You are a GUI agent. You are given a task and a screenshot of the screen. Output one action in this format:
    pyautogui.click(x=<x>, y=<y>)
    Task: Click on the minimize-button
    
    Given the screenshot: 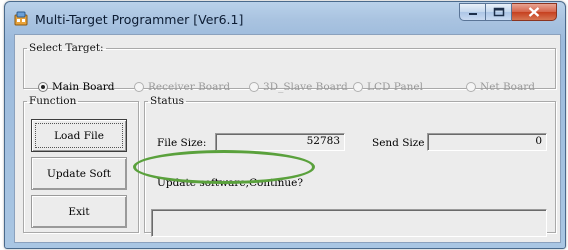 What is the action you would take?
    pyautogui.click(x=472, y=12)
    